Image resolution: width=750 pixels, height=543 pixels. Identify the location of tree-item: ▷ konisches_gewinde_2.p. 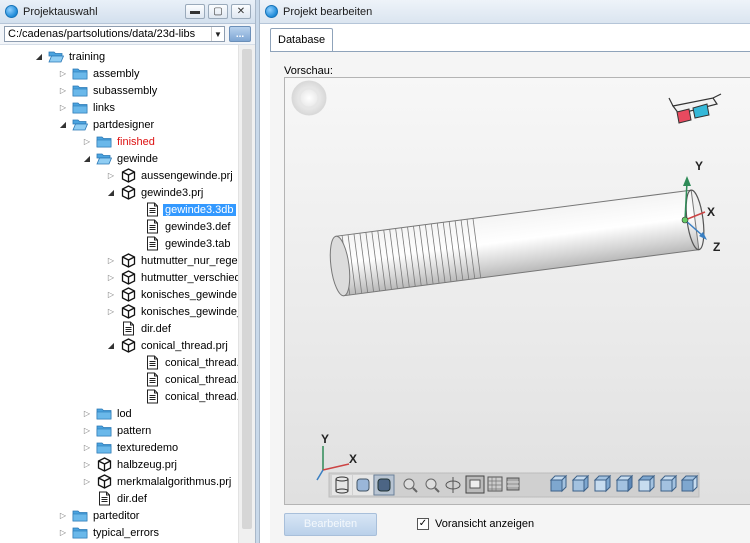
(172, 311).